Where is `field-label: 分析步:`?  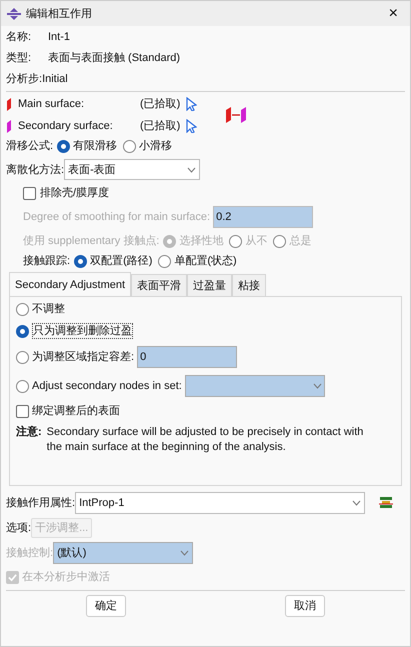 field-label: 分析步: is located at coordinates (24, 79).